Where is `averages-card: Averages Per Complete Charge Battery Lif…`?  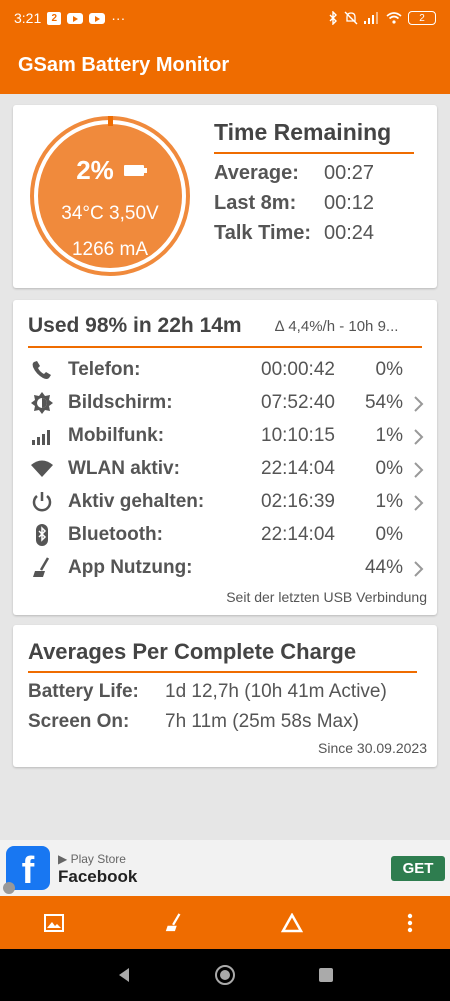 averages-card: Averages Per Complete Charge Battery Lif… is located at coordinates (225, 696).